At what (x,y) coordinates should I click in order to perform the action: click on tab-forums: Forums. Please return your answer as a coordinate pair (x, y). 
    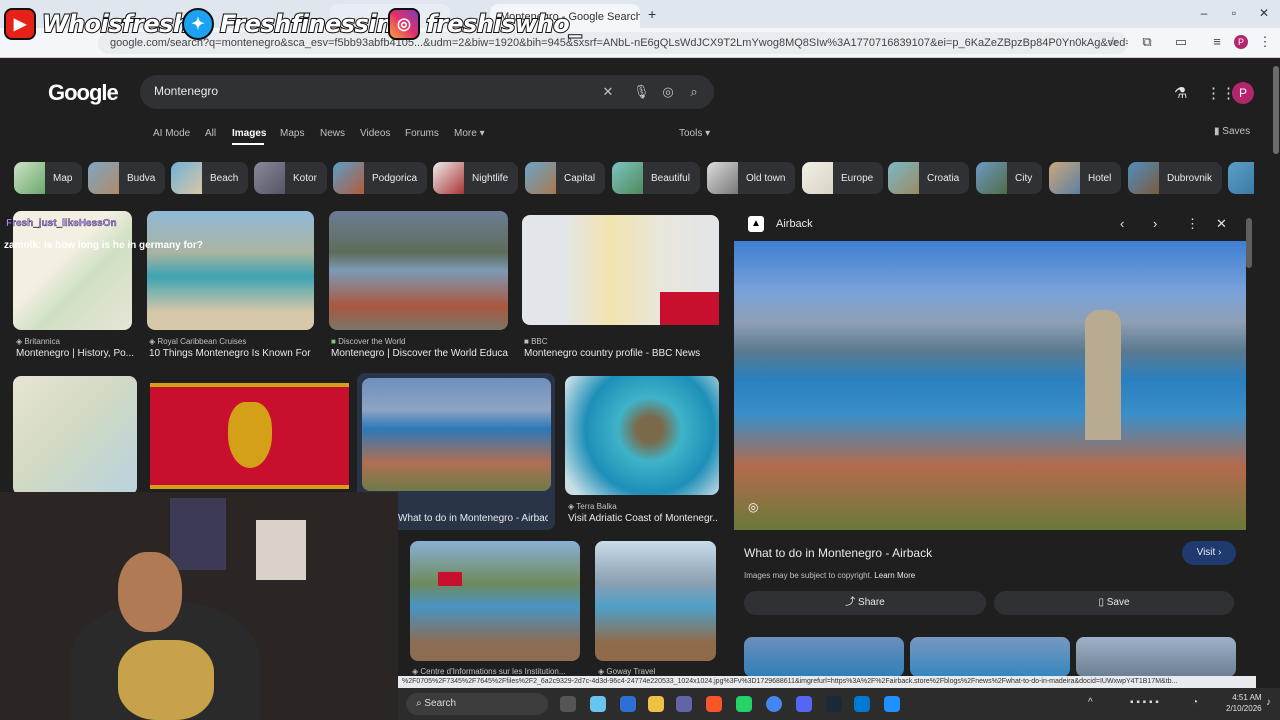
    Looking at the image, I should click on (422, 133).